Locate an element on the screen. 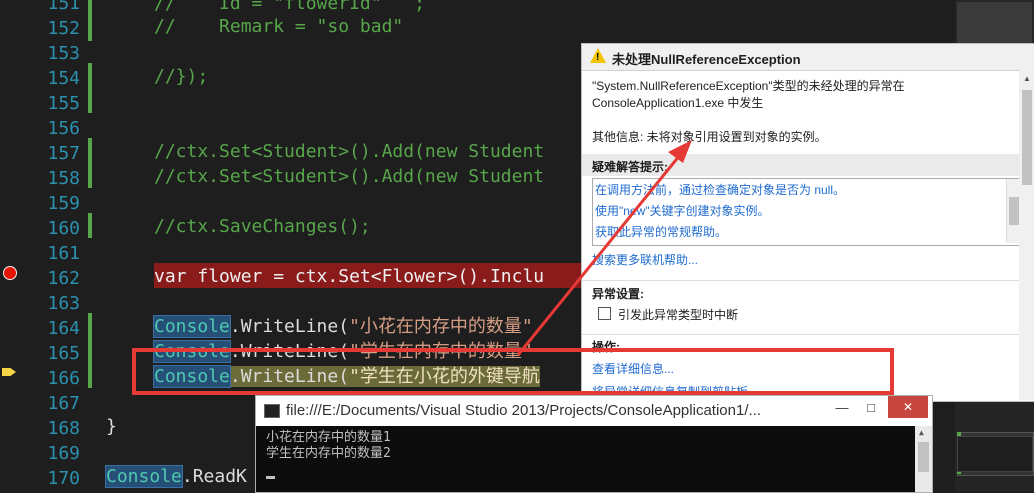 This screenshot has height=493, width=1034. tip-link: 在调用方法前，通过检查确定对象是否为 null。 is located at coordinates (720, 189).